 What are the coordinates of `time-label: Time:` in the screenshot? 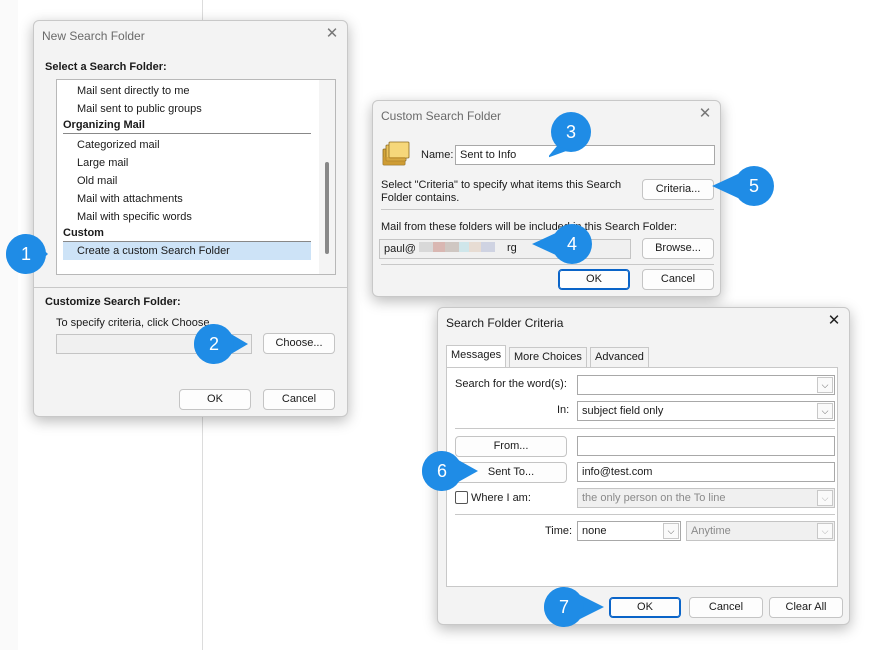 It's located at (559, 531).